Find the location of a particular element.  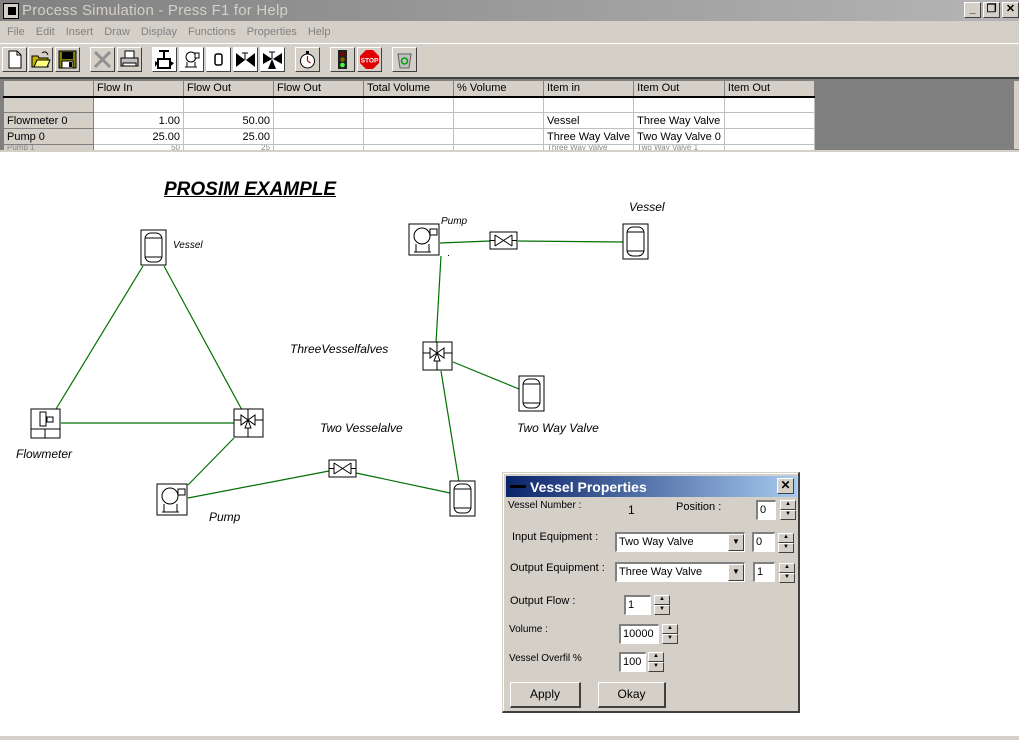

grid-cell: Vessel is located at coordinates (588, 120).